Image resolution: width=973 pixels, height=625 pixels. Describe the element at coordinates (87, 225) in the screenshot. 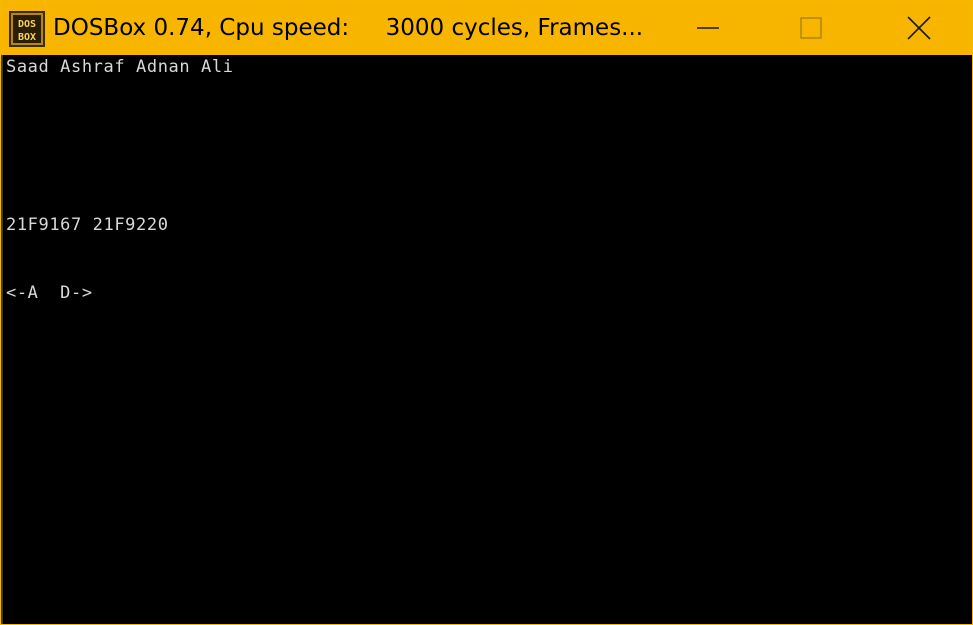

I see `student-ids-text: 21F9167 21F9220` at that location.